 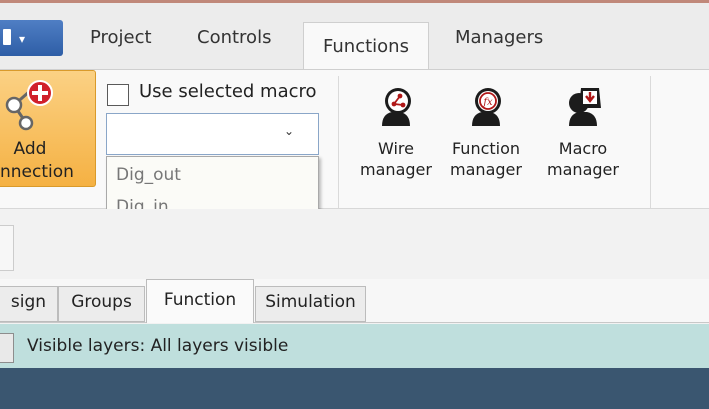 What do you see at coordinates (29, 105) in the screenshot?
I see `add-connection-icon` at bounding box center [29, 105].